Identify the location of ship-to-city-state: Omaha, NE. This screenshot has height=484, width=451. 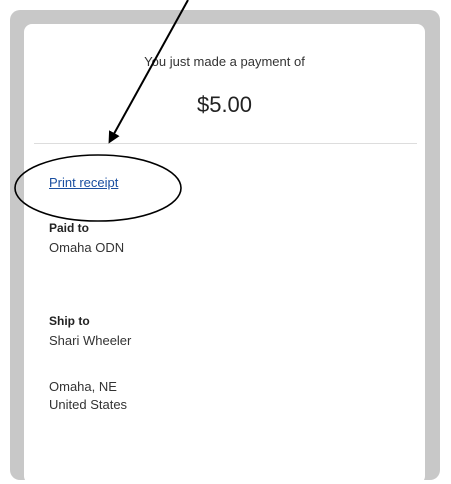
(83, 386).